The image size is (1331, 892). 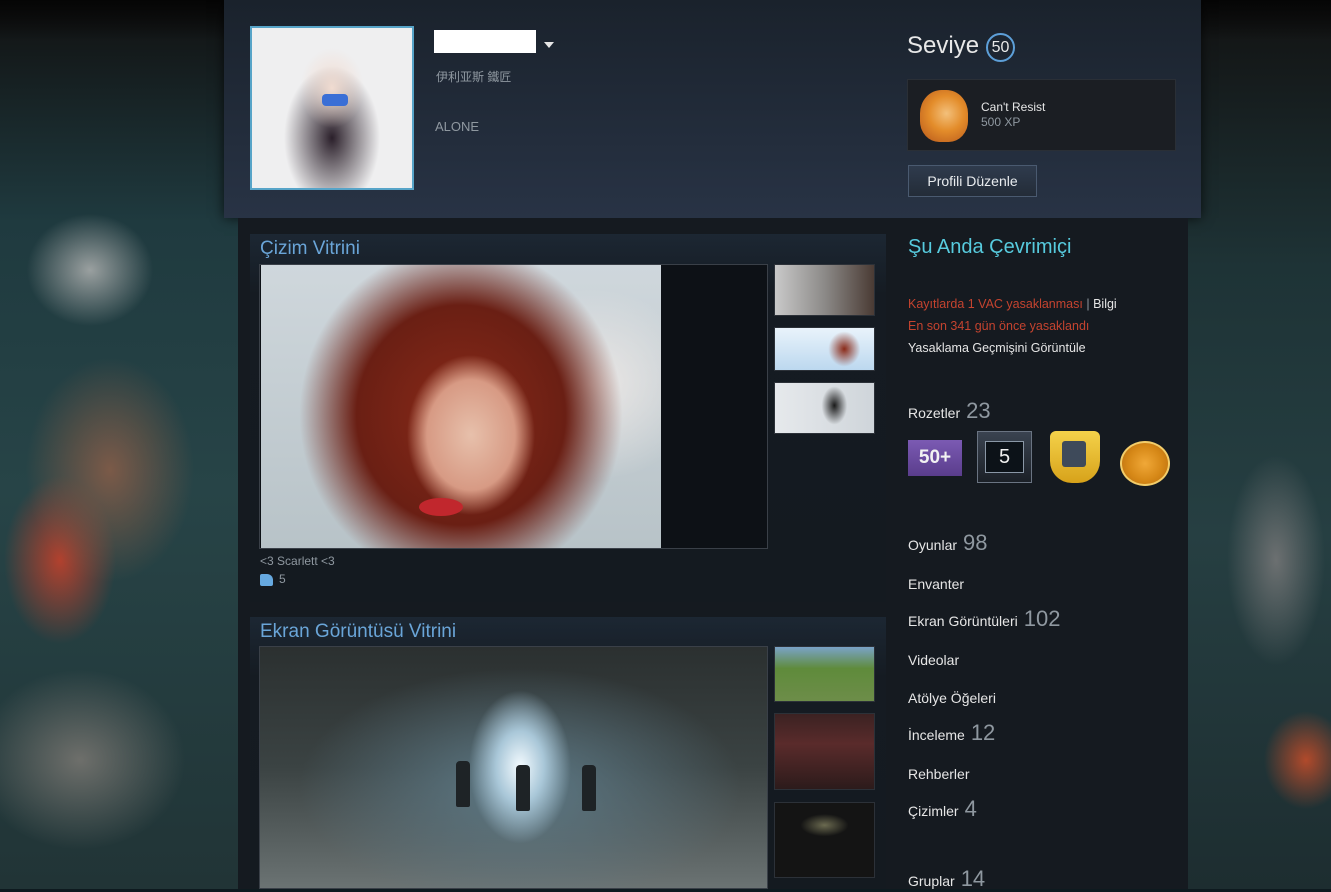 I want to click on stat-label: Çizimler, so click(x=933, y=811).